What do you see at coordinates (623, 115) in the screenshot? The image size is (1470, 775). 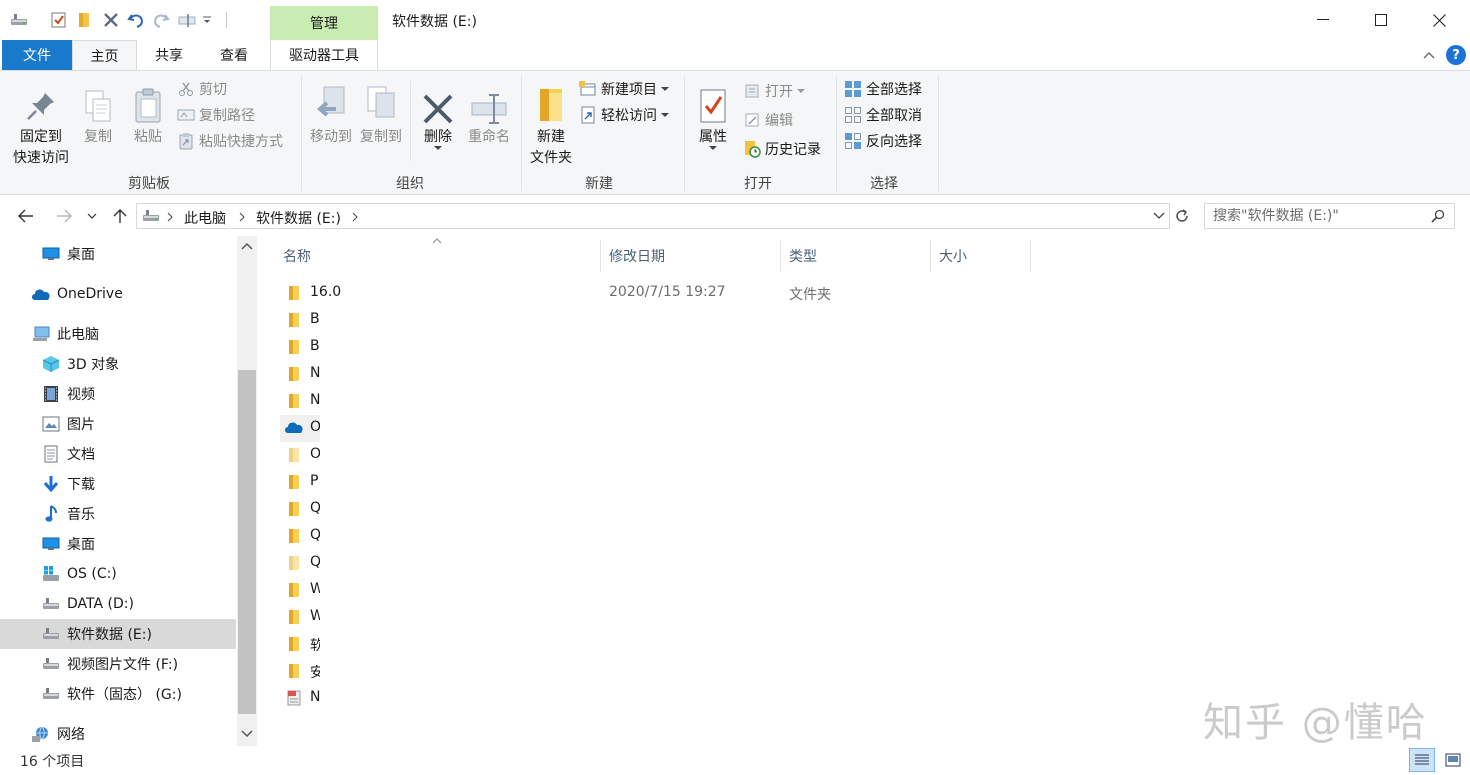 I see `easy-access-button: 轻松访问` at bounding box center [623, 115].